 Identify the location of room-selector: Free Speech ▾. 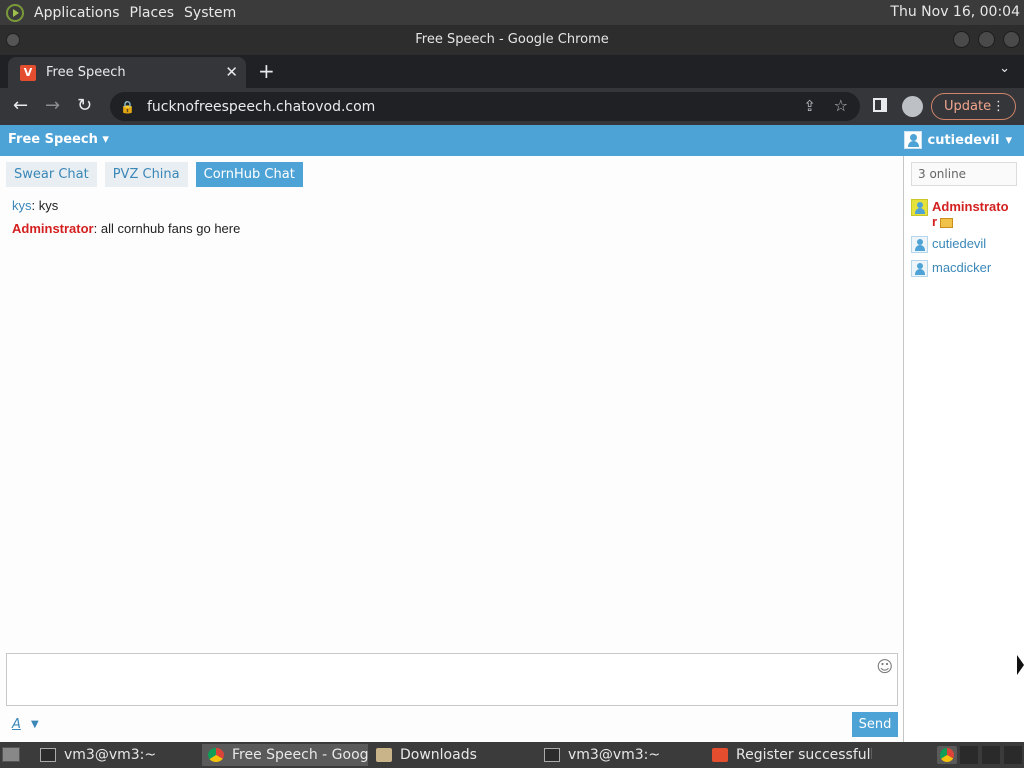
(58, 139).